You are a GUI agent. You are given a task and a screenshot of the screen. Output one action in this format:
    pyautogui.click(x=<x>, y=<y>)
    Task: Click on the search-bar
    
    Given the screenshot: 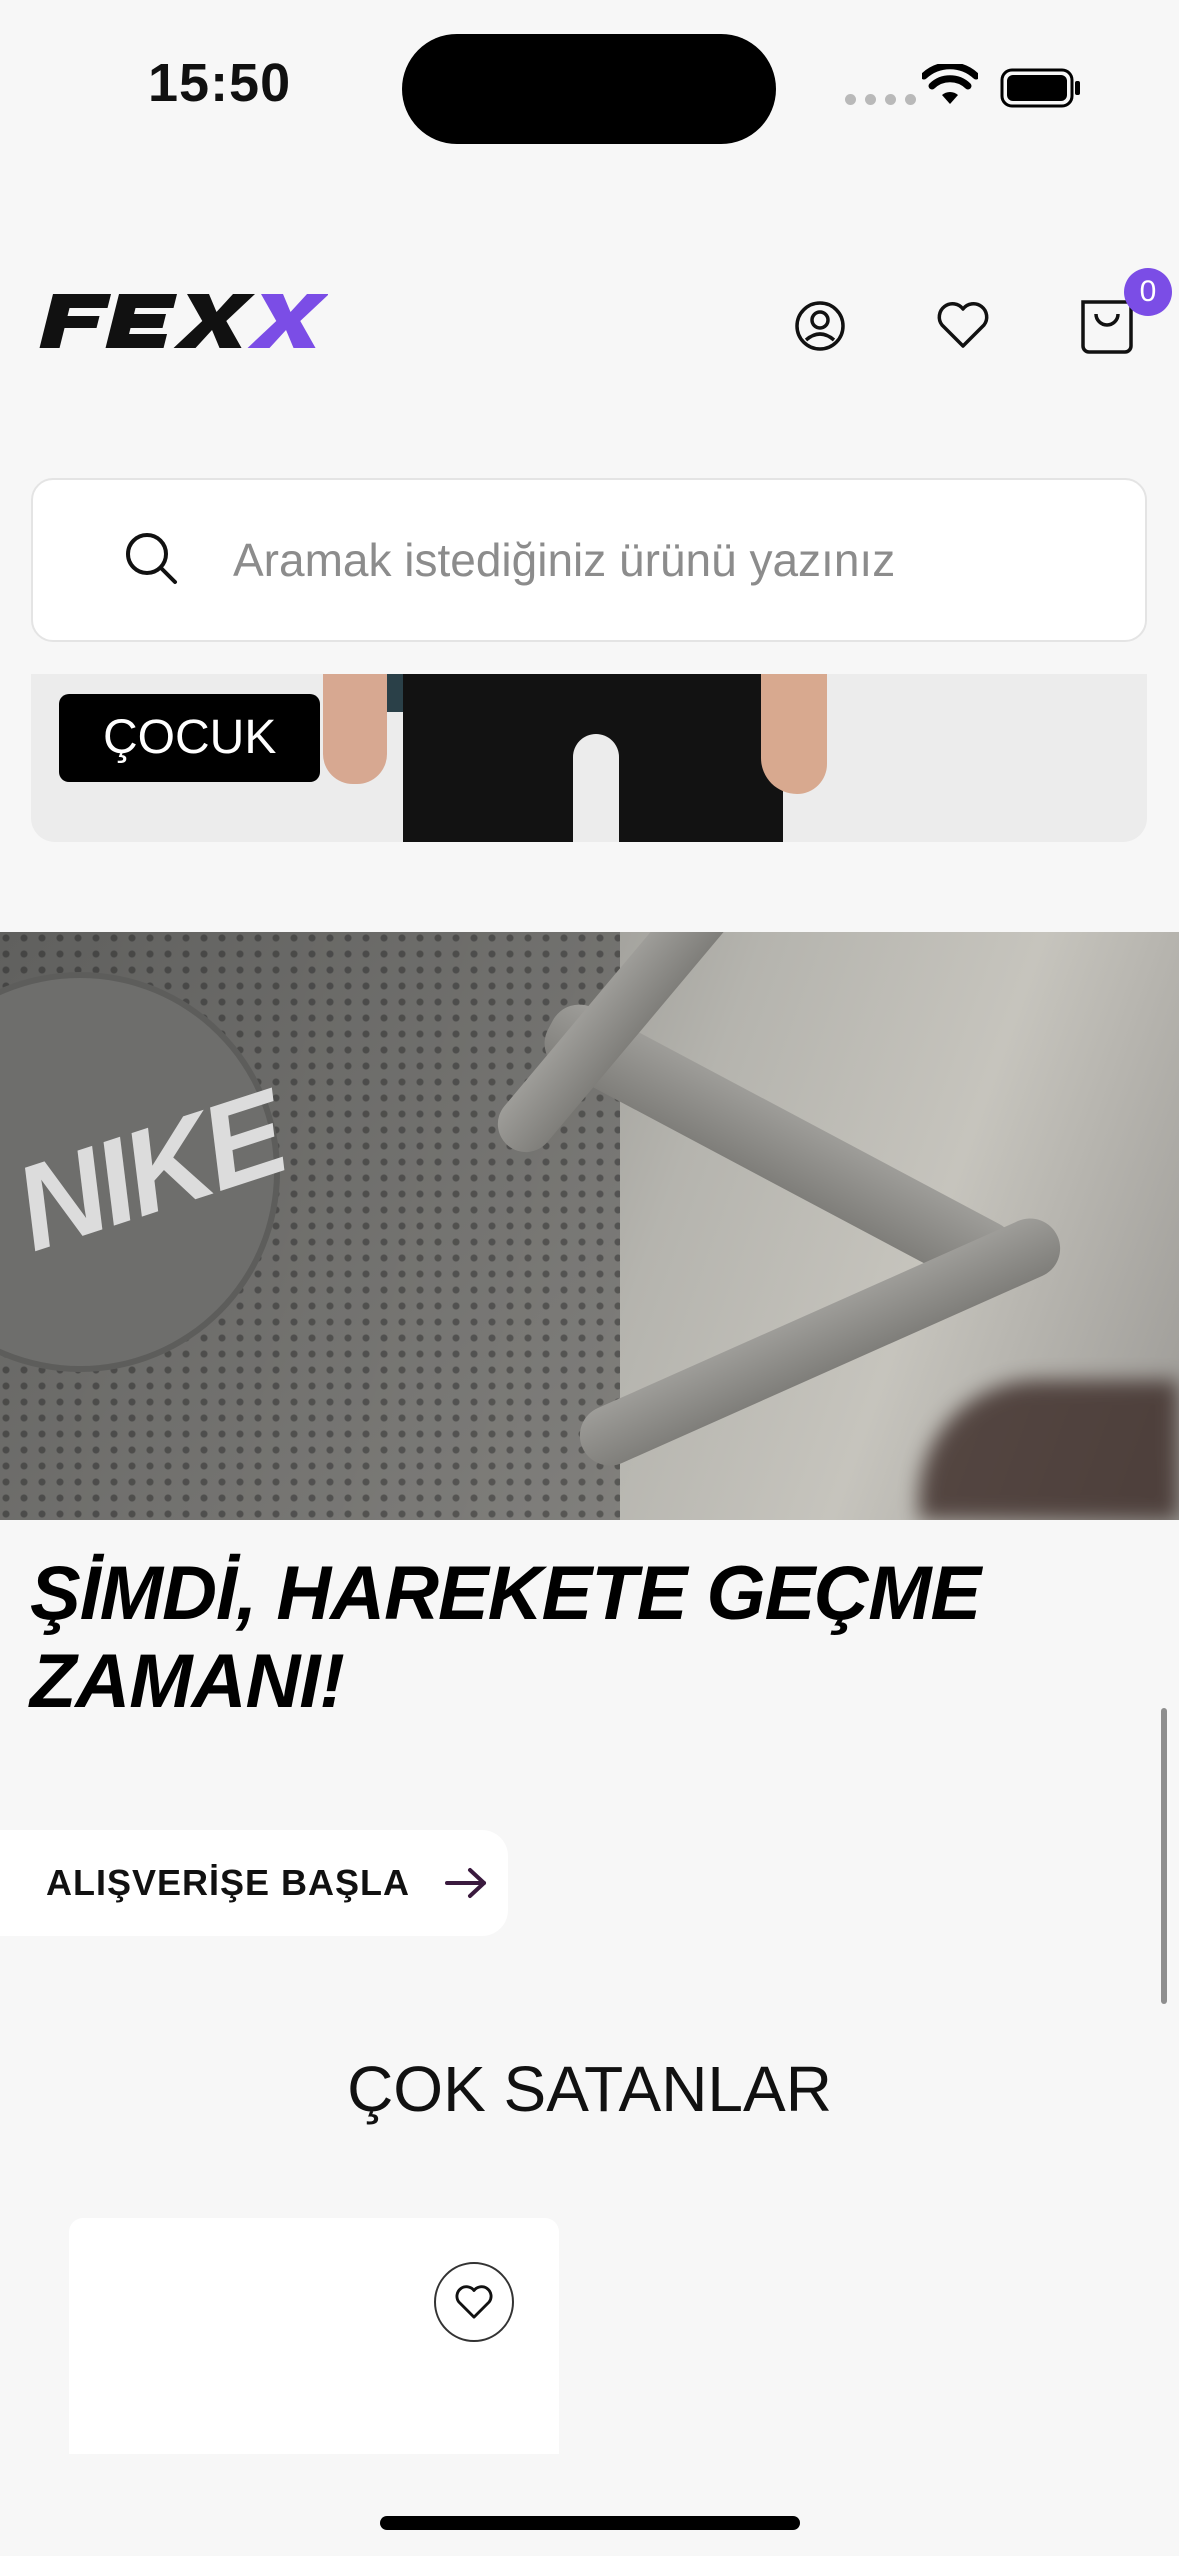 What is the action you would take?
    pyautogui.click(x=589, y=560)
    